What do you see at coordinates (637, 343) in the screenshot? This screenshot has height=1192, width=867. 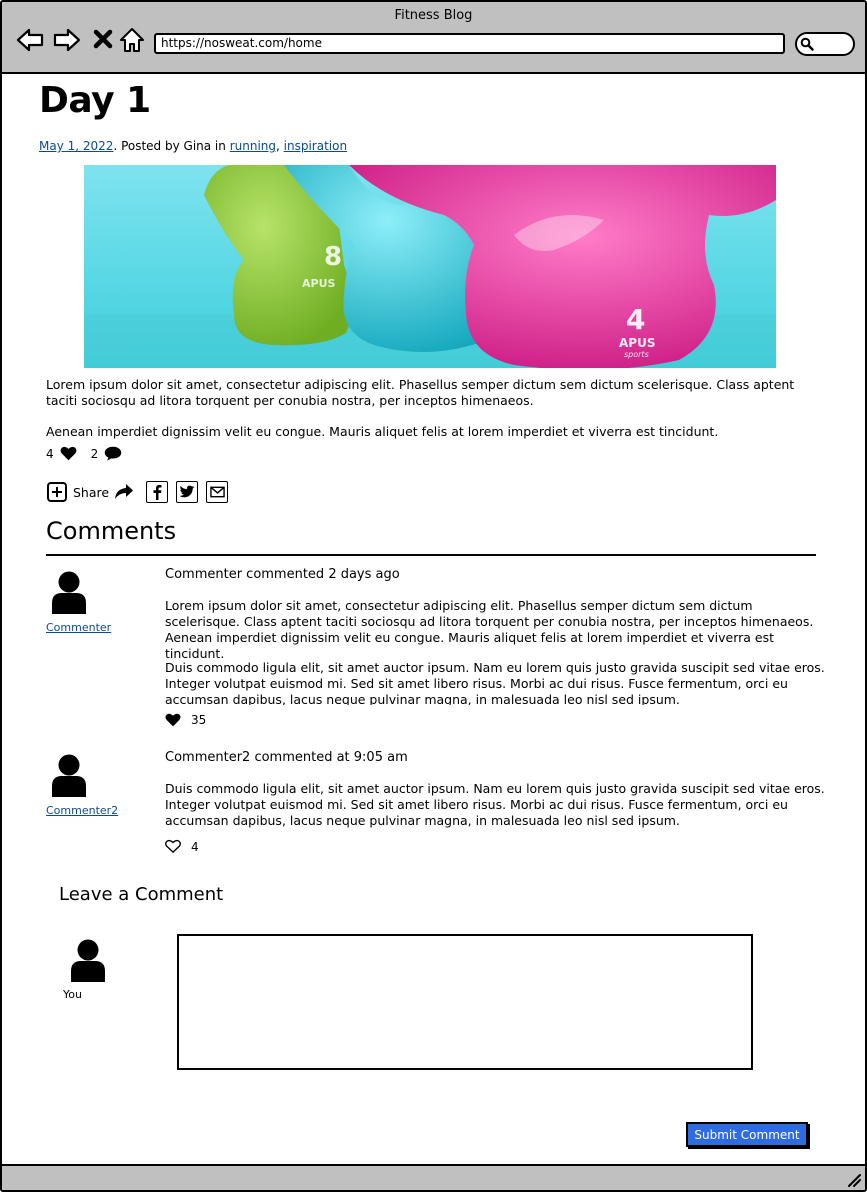 I see `hero-brand-pink: APUS` at bounding box center [637, 343].